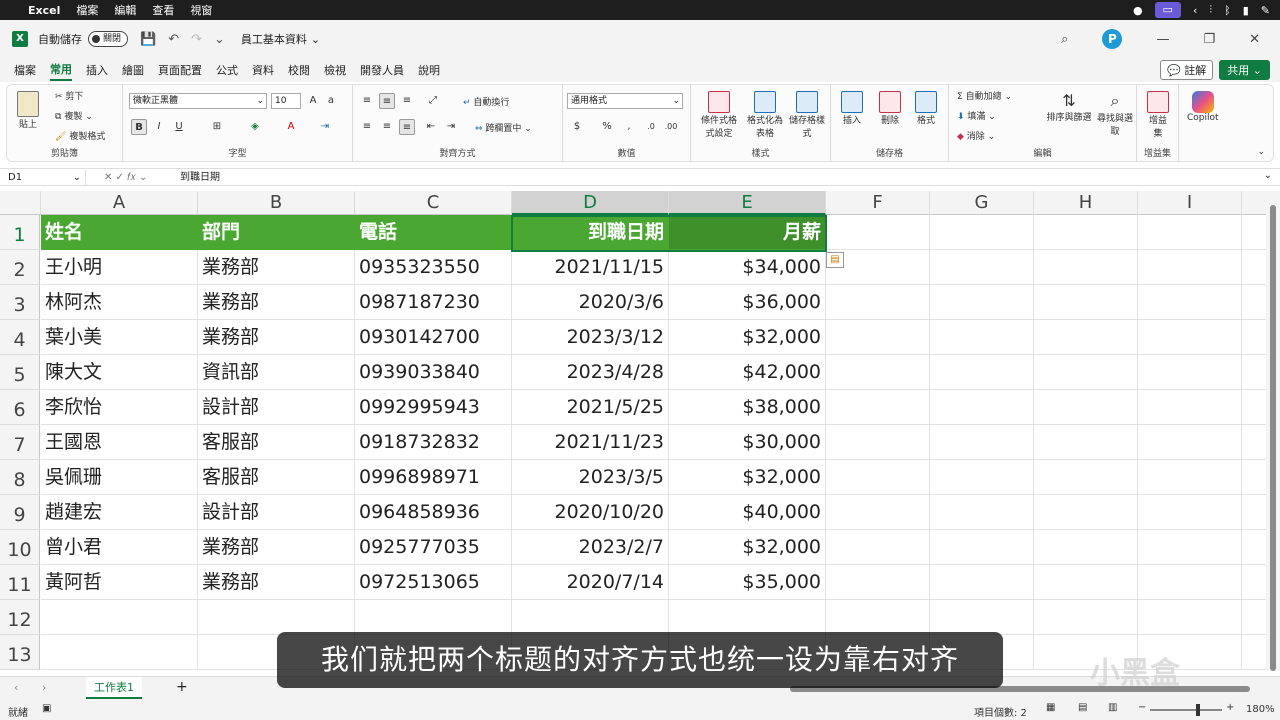  I want to click on table-cell: 王國恩, so click(119, 442).